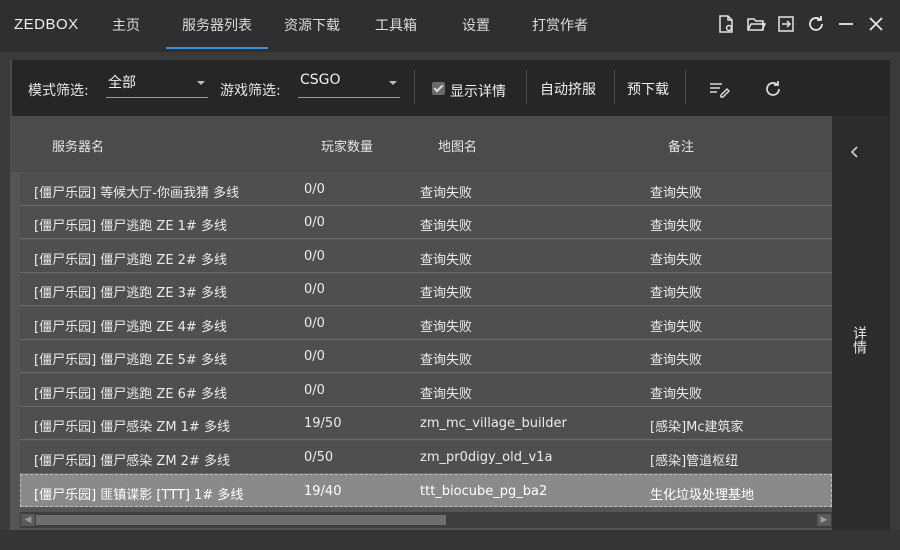 The height and width of the screenshot is (550, 900). Describe the element at coordinates (122, 83) in the screenshot. I see `mode-filter-value: 全部` at that location.